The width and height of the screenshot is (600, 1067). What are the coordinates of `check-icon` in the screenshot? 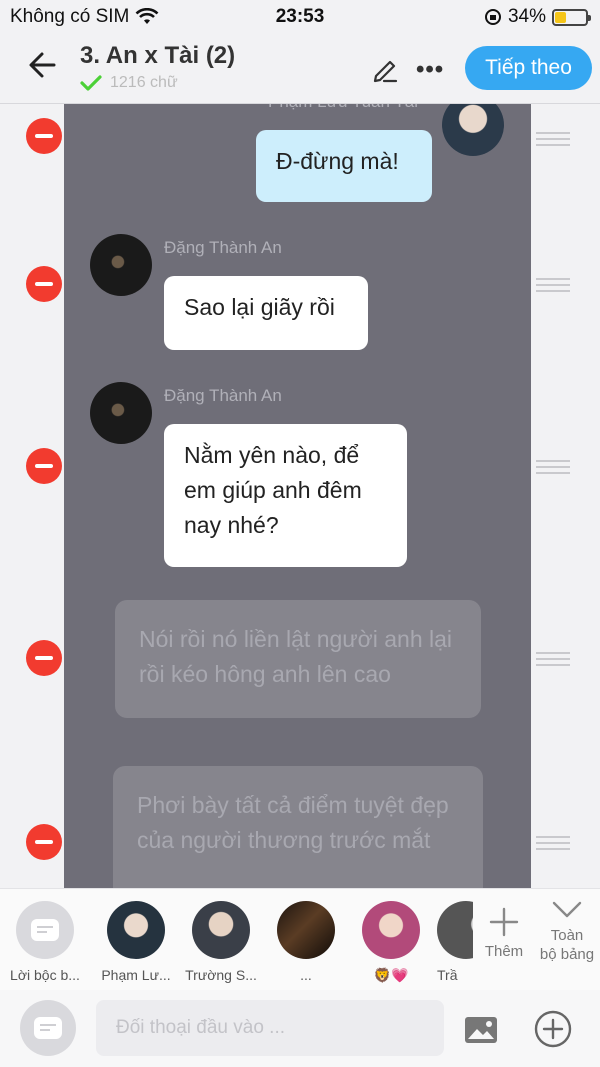 It's located at (91, 83).